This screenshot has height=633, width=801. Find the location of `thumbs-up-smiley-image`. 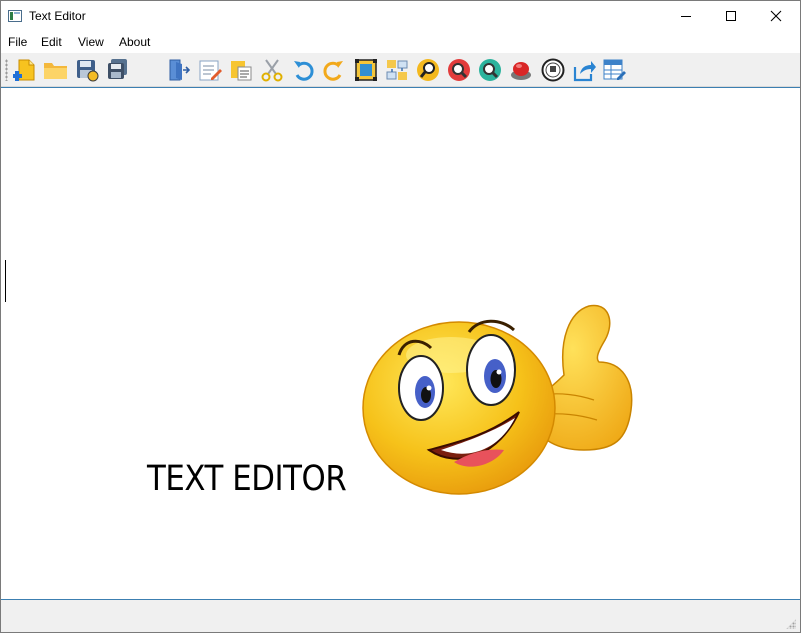

thumbs-up-smiley-image is located at coordinates (497, 399).